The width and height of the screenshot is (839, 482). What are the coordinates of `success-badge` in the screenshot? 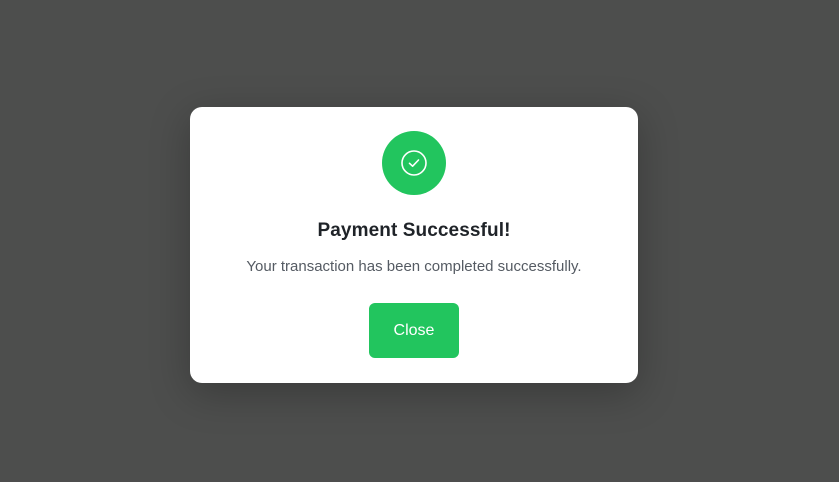 It's located at (414, 163).